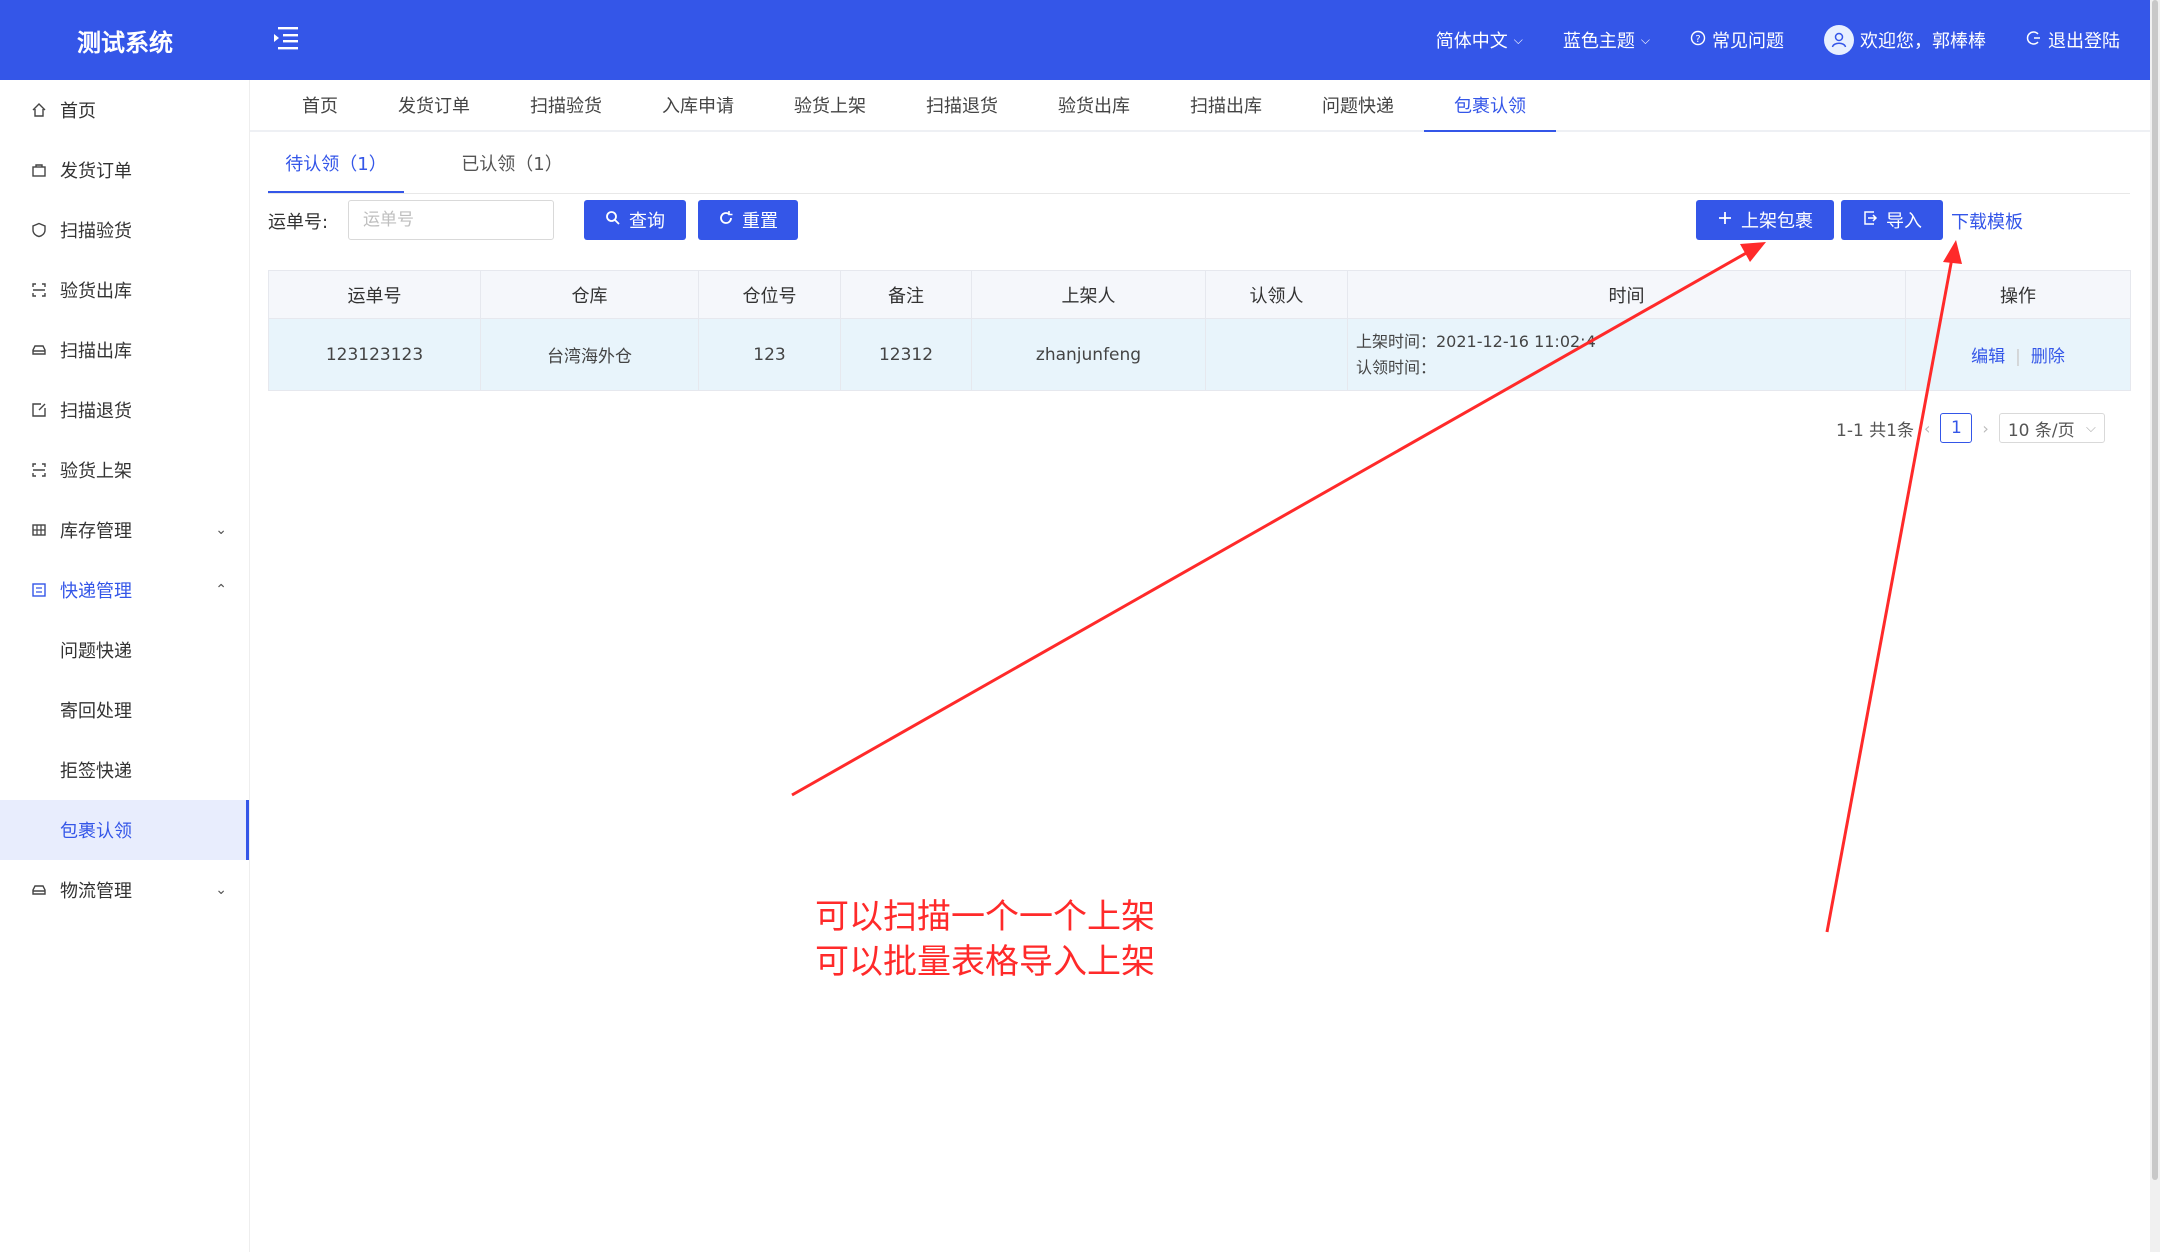 This screenshot has width=2160, height=1252. Describe the element at coordinates (2048, 357) in the screenshot. I see `delete-link: 删除` at that location.